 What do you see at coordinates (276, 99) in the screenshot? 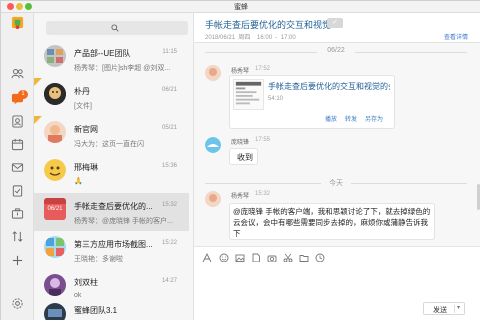
I see `recording-duration: 54:10` at bounding box center [276, 99].